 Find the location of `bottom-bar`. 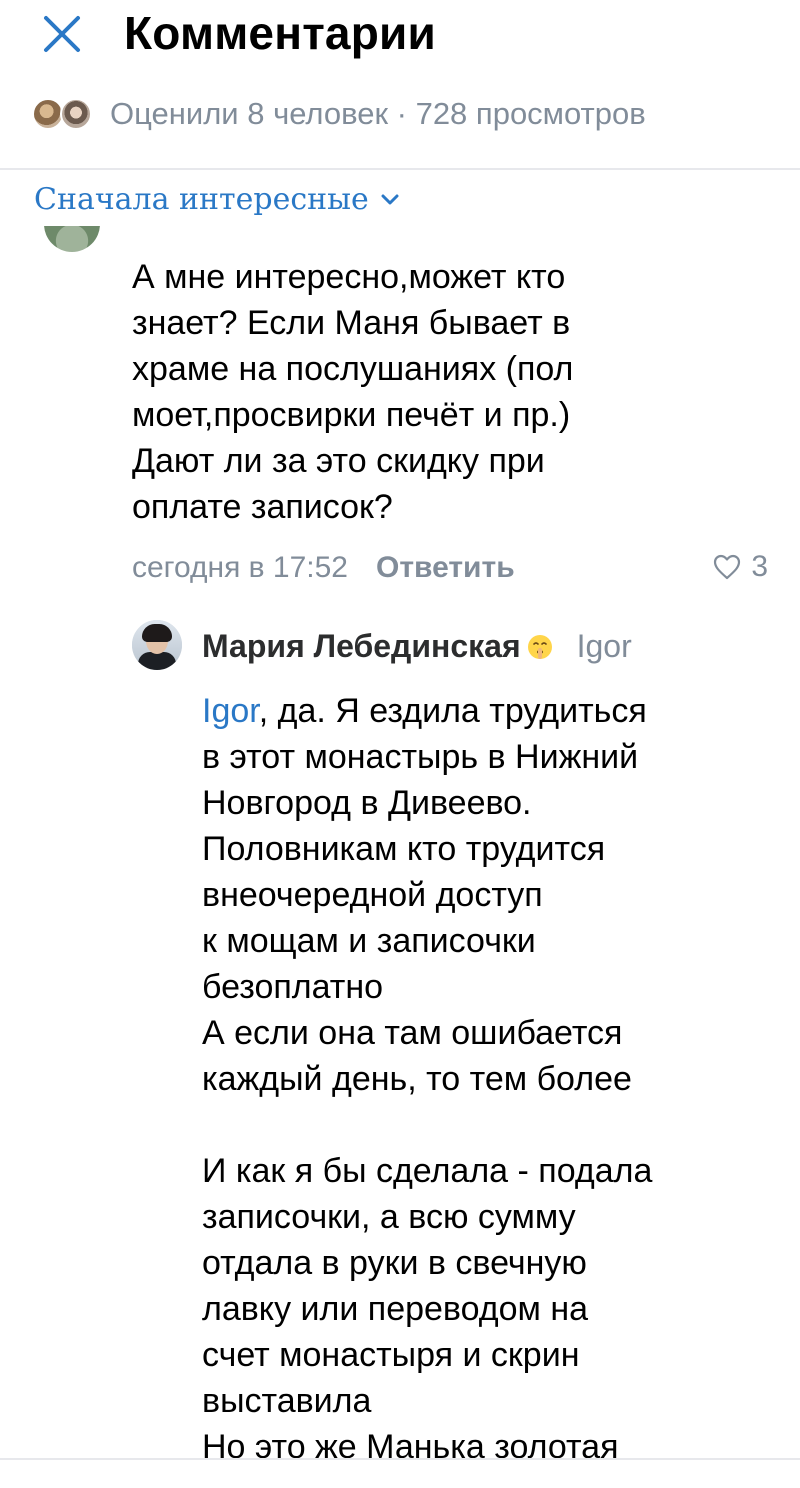

bottom-bar is located at coordinates (400, 1473).